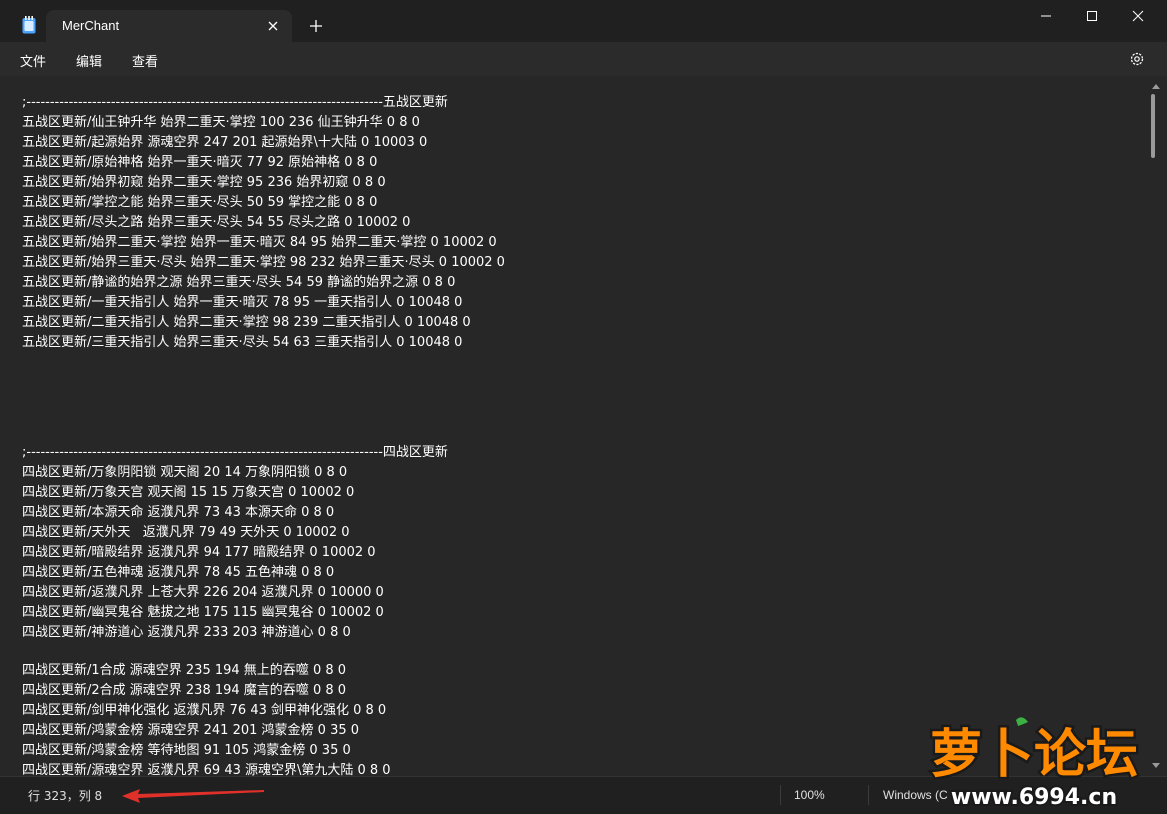 The image size is (1167, 814). What do you see at coordinates (216, 222) in the screenshot?
I see `text-line: 五战区更新/尽头之路 始界三重天·尽头 54 55 尽头之路 0 10002 0` at bounding box center [216, 222].